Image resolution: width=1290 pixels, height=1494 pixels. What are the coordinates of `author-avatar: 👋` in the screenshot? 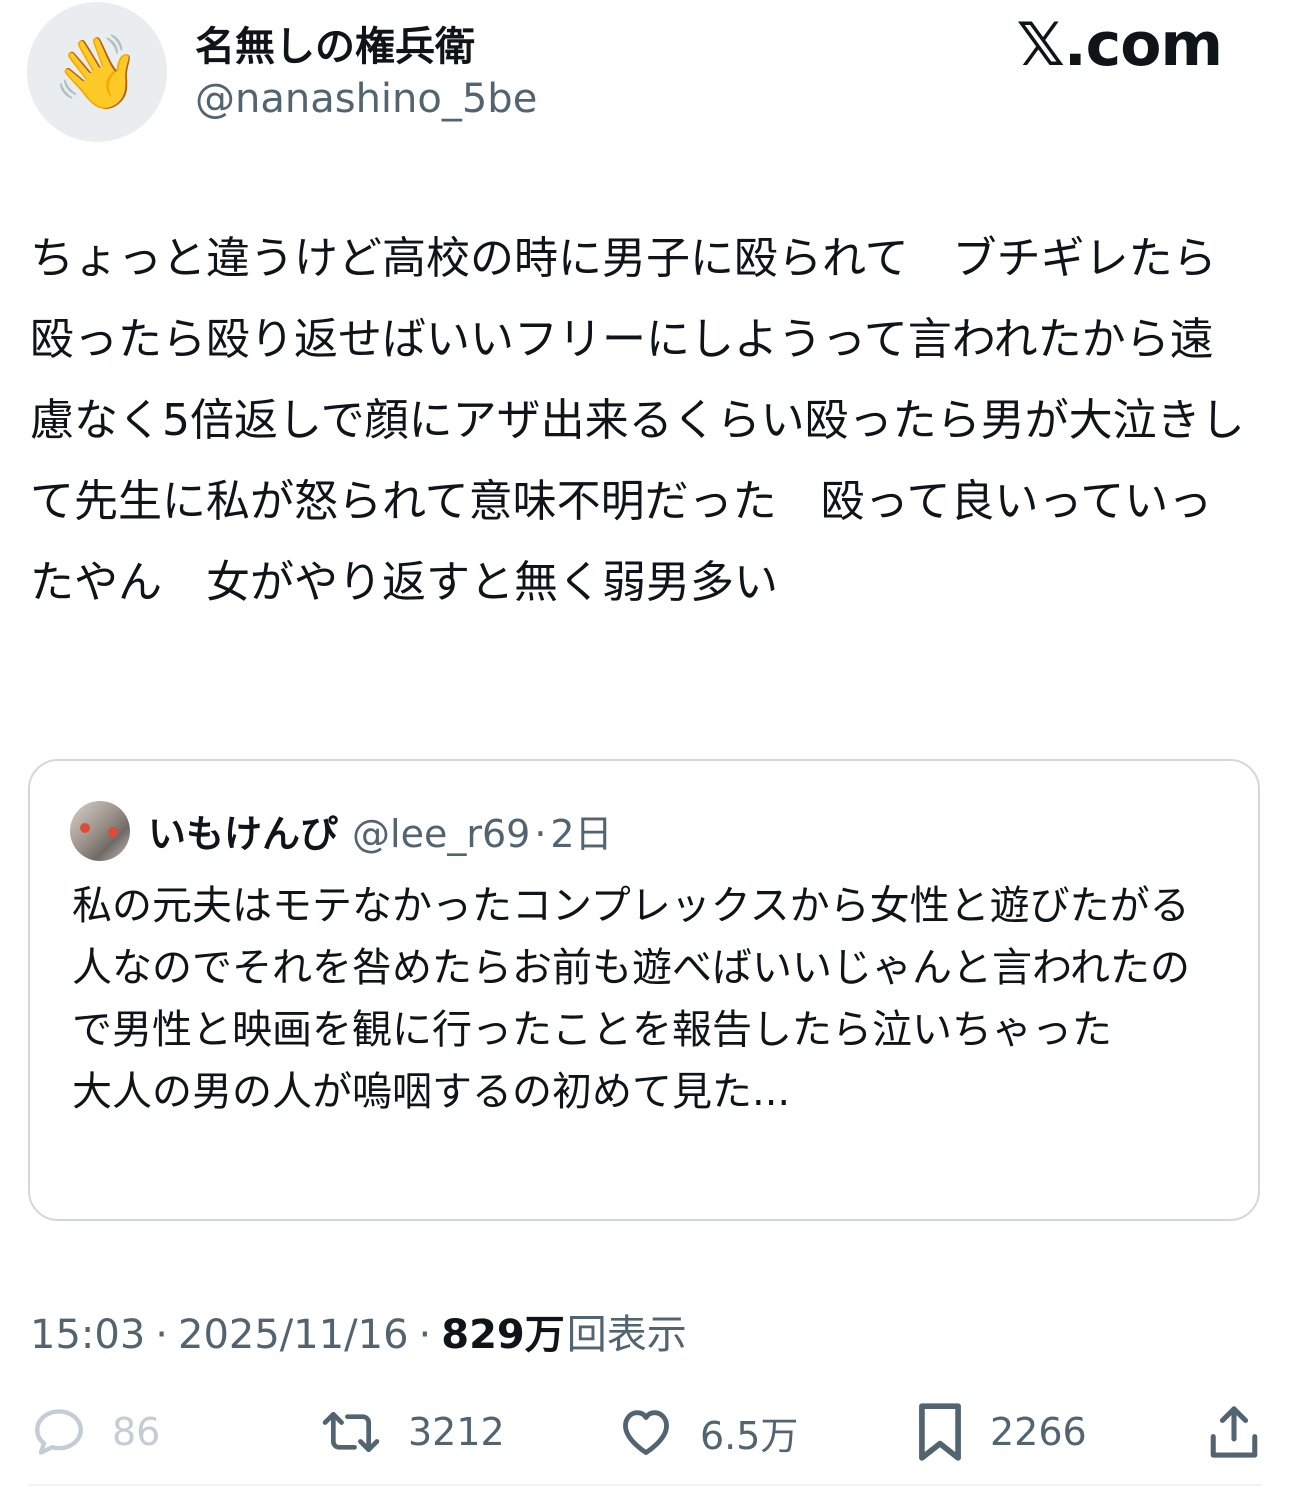 It's located at (97, 72).